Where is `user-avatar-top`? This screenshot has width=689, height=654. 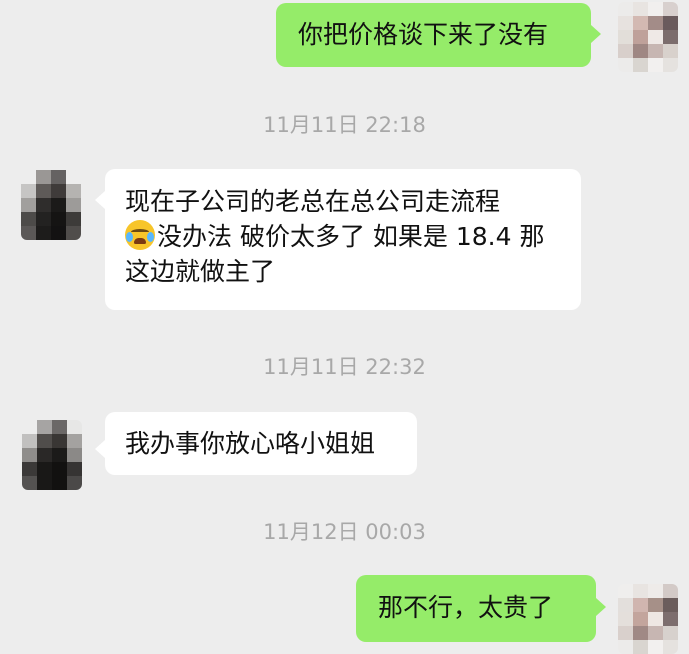
user-avatar-top is located at coordinates (648, 37).